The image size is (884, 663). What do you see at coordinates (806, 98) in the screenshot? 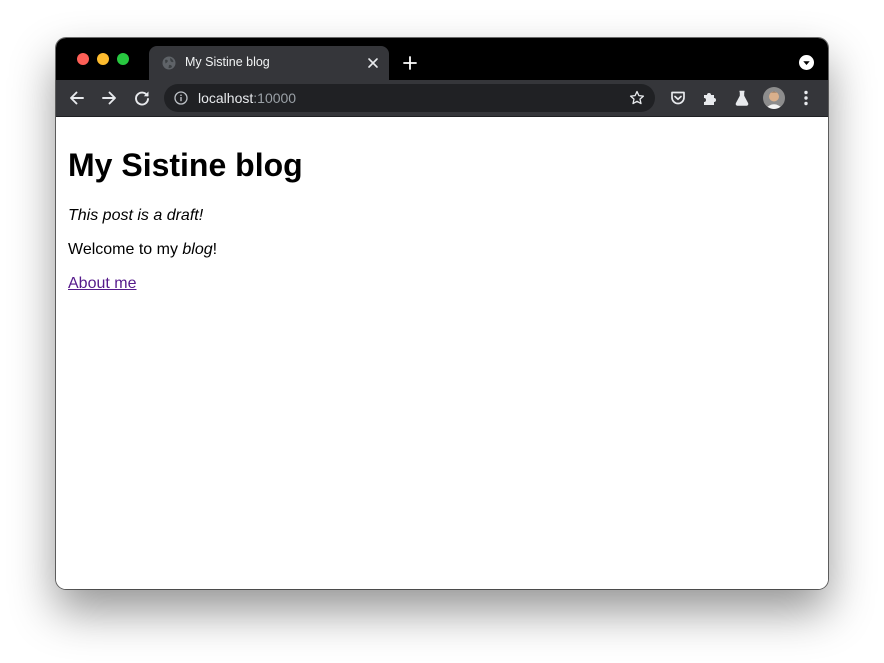
I see `kebab-menu-icon` at bounding box center [806, 98].